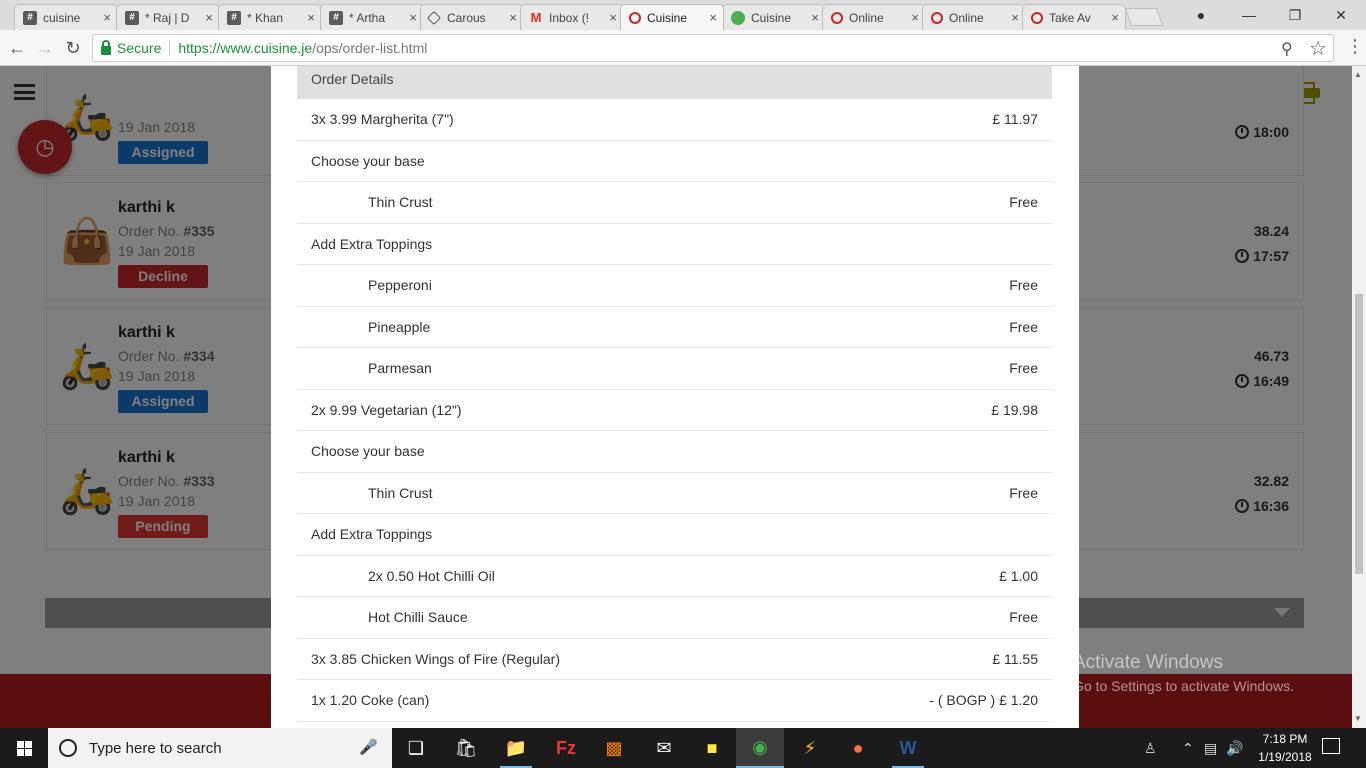 Image resolution: width=1366 pixels, height=768 pixels. What do you see at coordinates (566, 748) in the screenshot?
I see `filezilla-icon: Fz` at bounding box center [566, 748].